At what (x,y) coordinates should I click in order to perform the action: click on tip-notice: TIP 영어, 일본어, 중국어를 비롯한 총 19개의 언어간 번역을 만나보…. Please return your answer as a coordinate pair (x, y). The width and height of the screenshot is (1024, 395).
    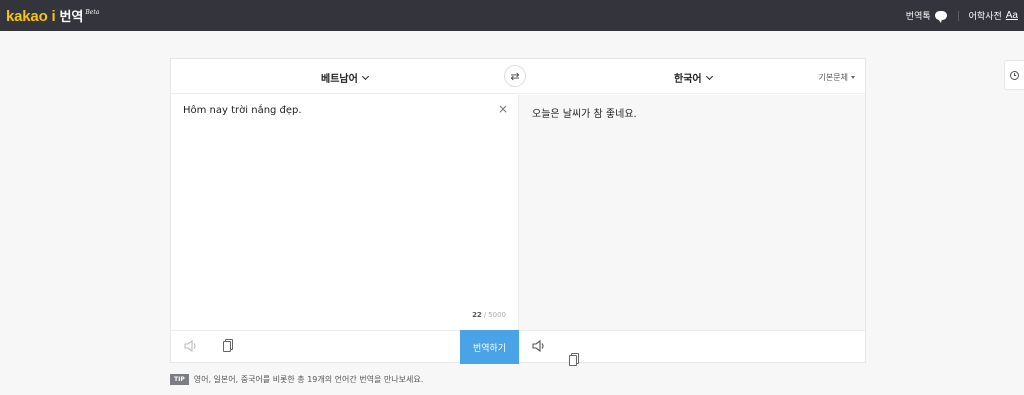
    Looking at the image, I should click on (296, 379).